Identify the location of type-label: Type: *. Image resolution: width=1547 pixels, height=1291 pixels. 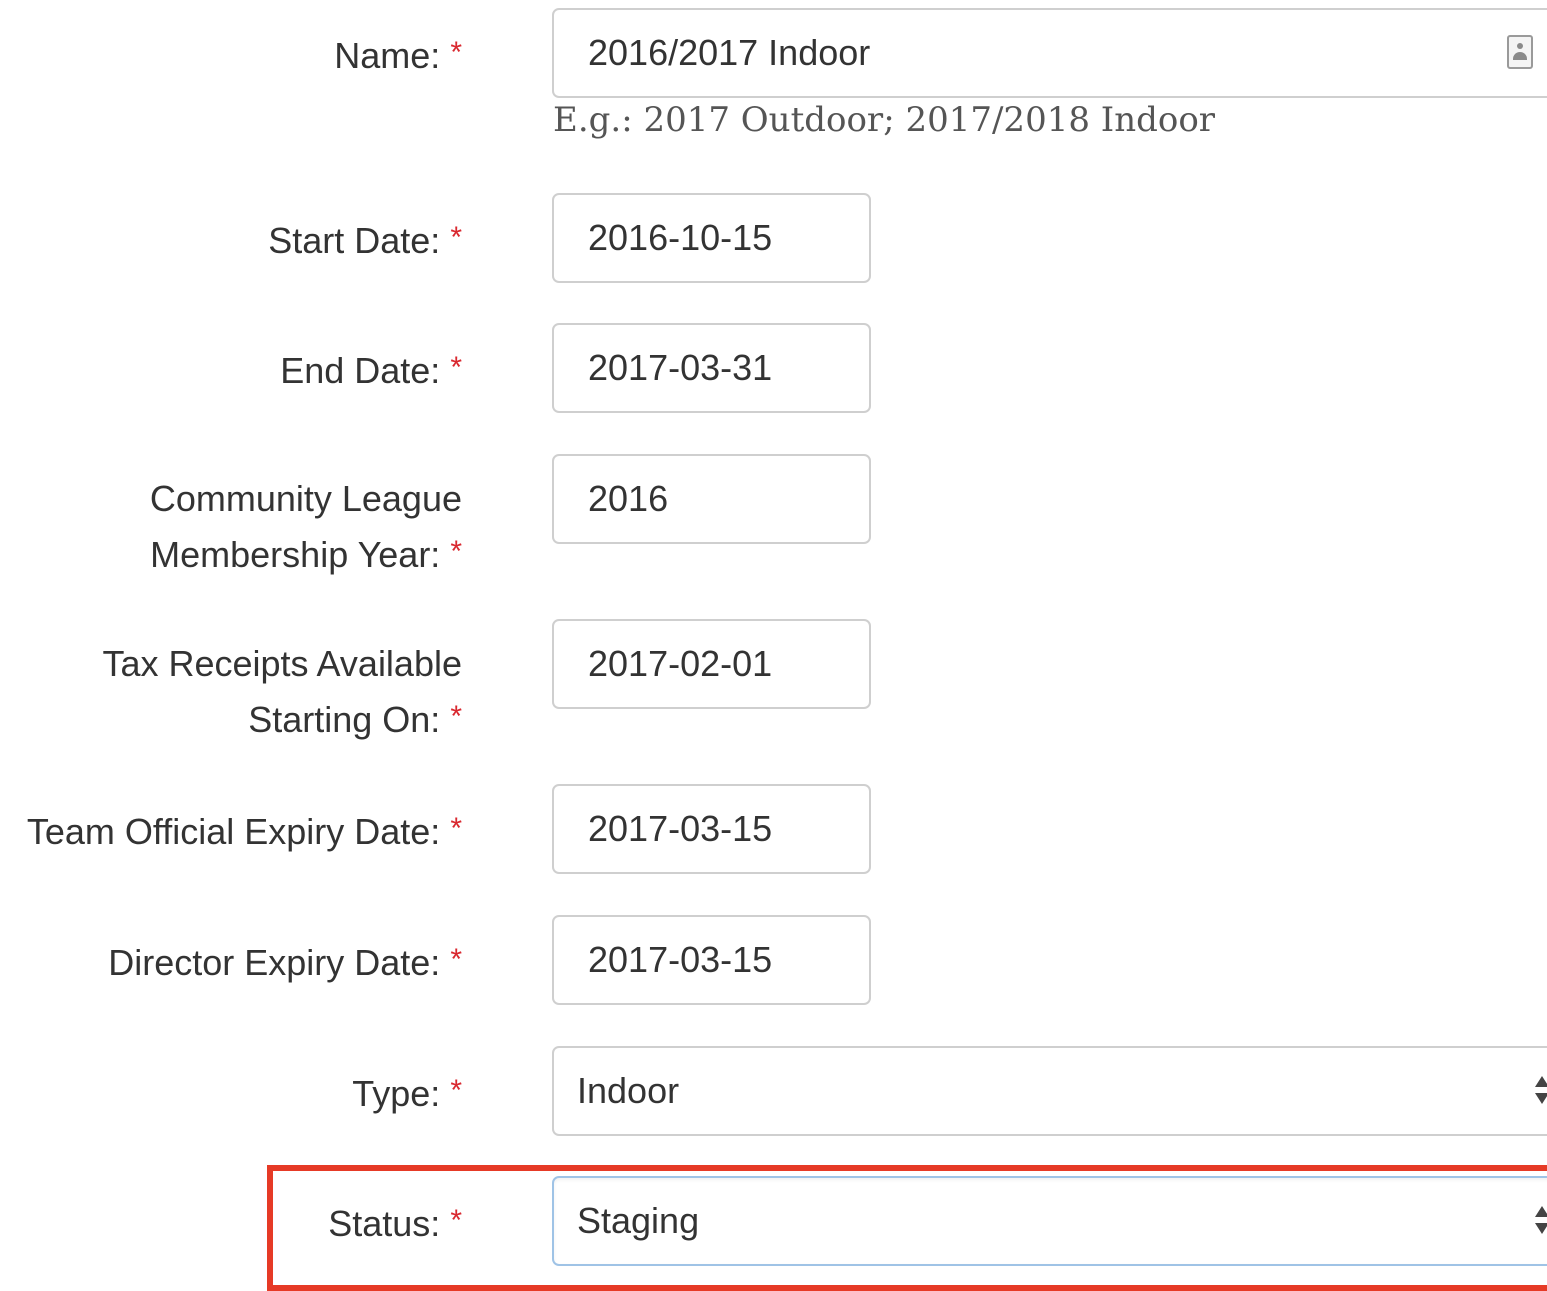
(407, 1092).